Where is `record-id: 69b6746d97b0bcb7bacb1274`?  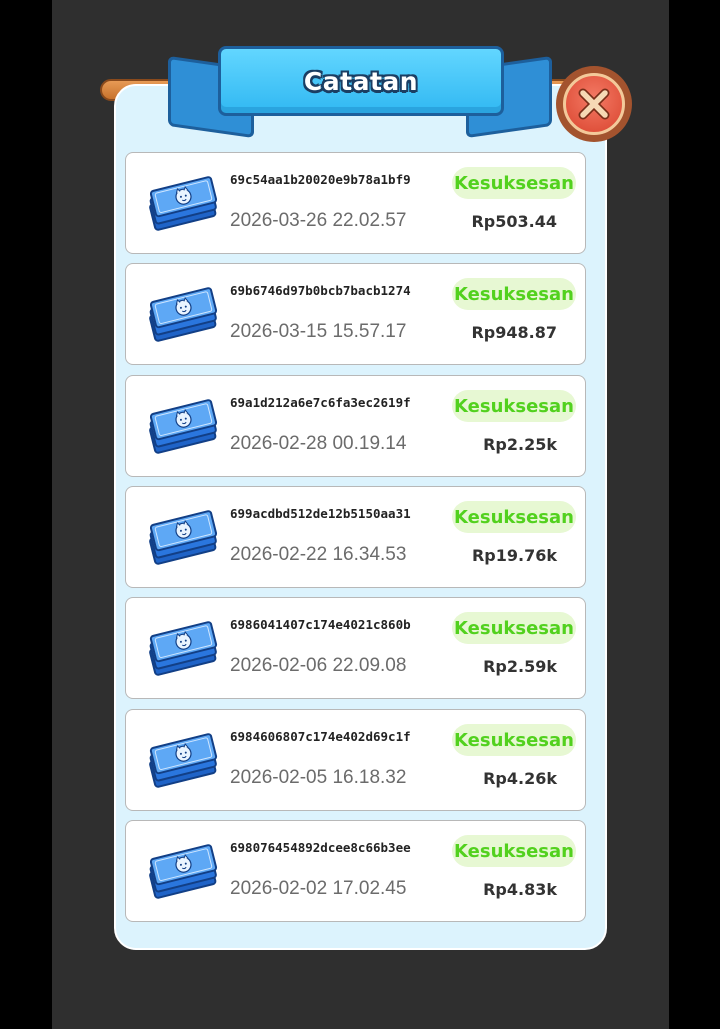 record-id: 69b6746d97b0bcb7bacb1274 is located at coordinates (320, 290).